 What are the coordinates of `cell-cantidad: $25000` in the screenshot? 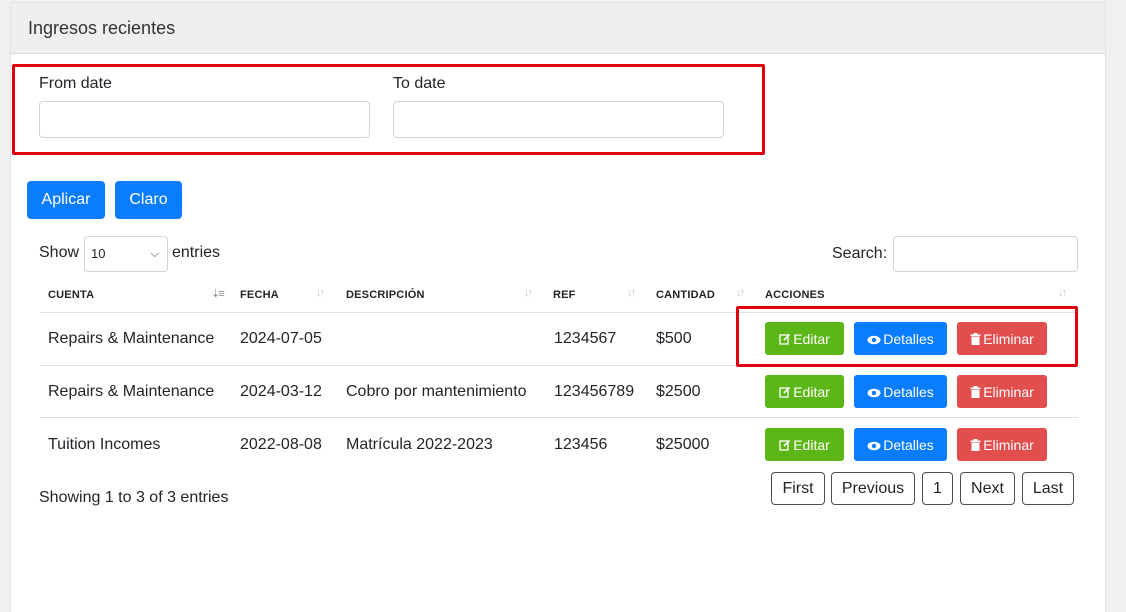 It's located at (683, 444).